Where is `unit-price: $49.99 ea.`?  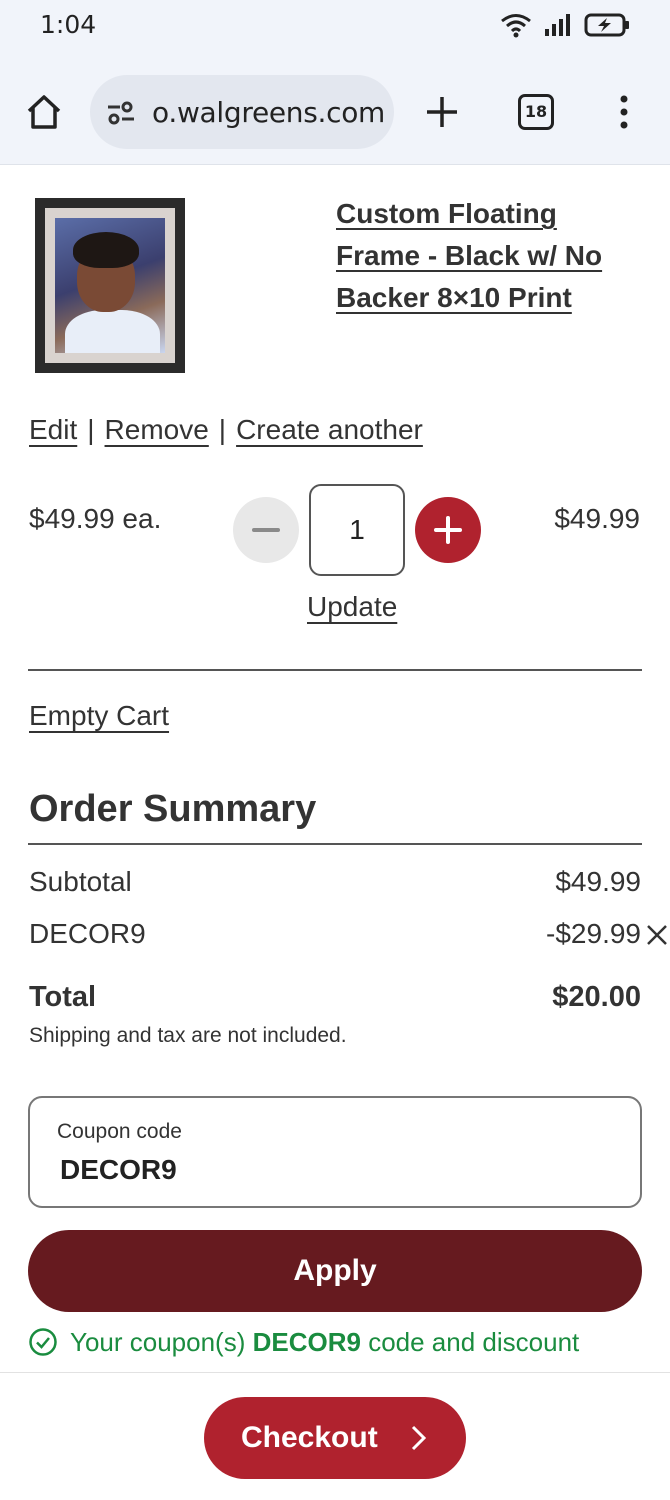
unit-price: $49.99 ea. is located at coordinates (95, 518).